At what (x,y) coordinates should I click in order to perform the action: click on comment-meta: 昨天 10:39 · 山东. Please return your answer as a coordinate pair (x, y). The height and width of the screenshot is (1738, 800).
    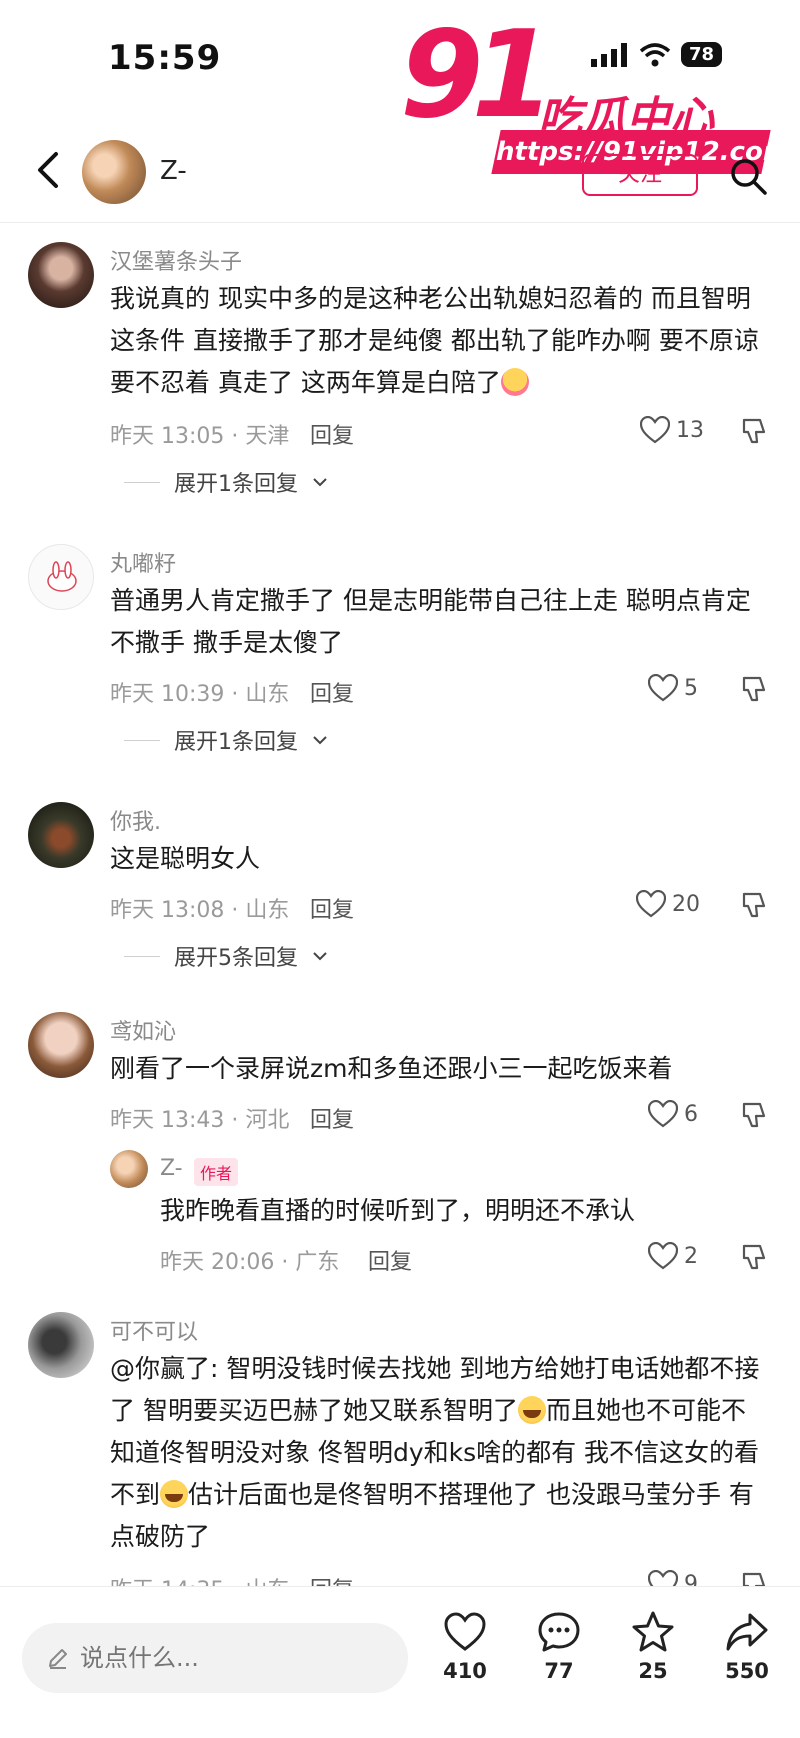
    Looking at the image, I should click on (200, 694).